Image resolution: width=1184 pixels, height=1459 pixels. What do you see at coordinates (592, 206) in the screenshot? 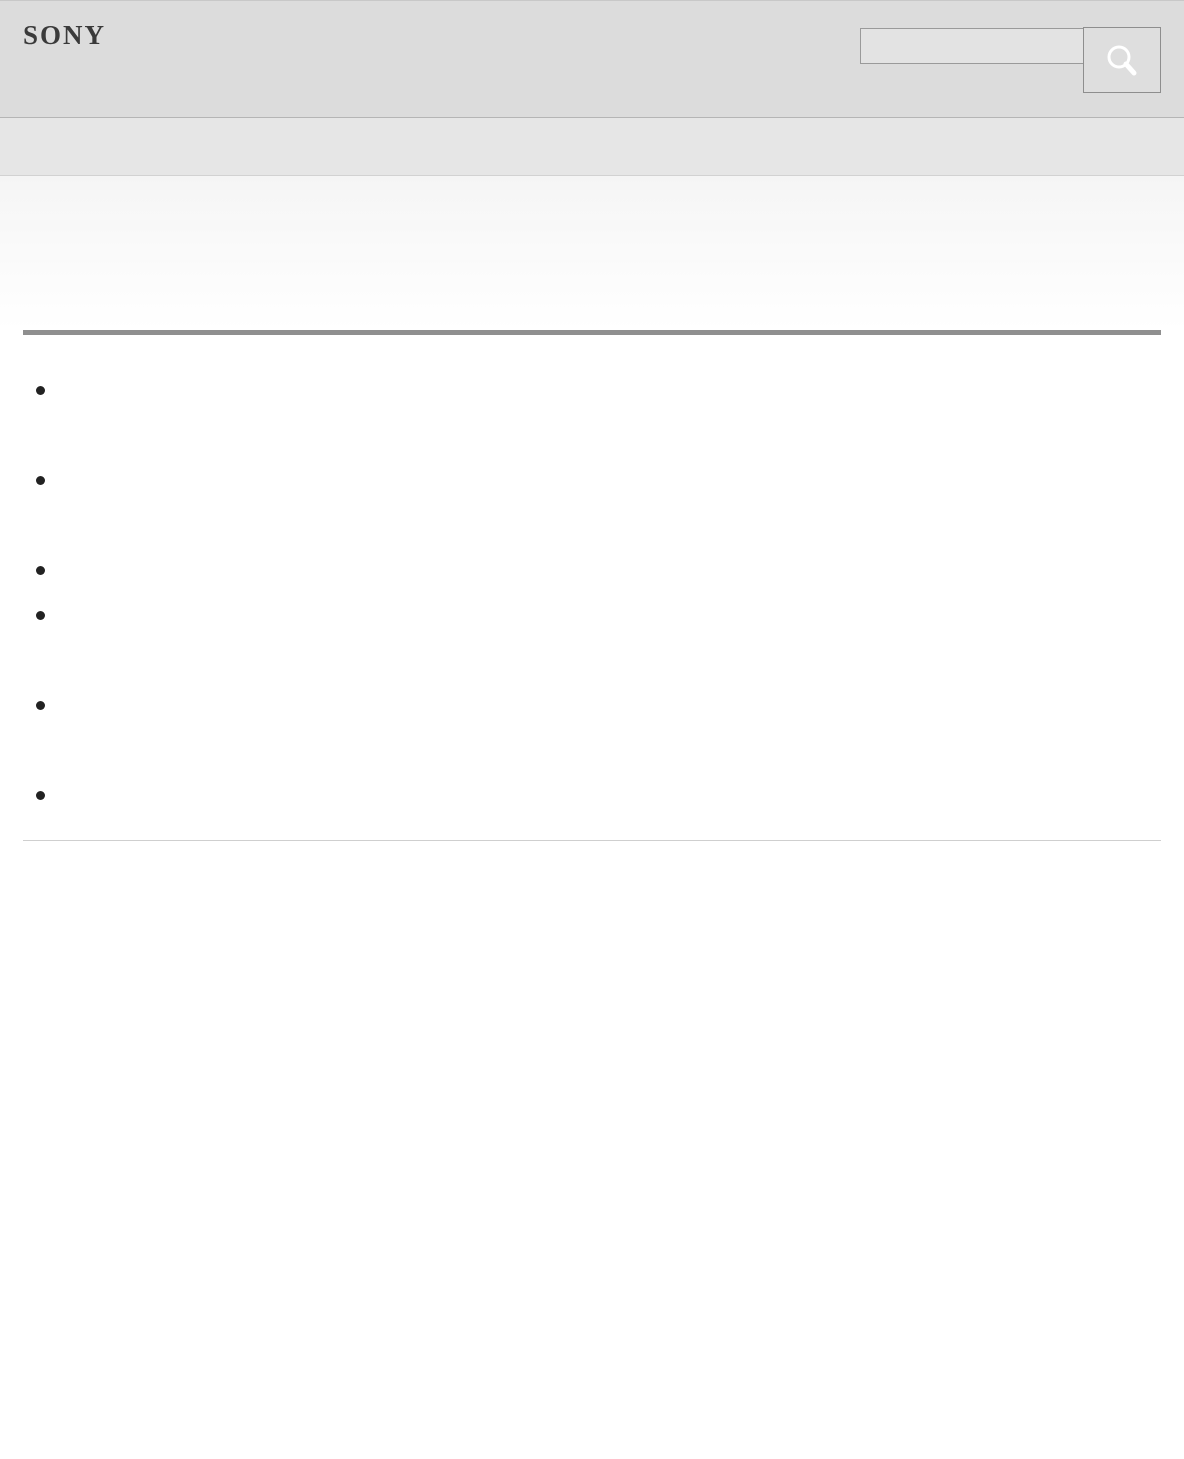
I see `page-title` at bounding box center [592, 206].